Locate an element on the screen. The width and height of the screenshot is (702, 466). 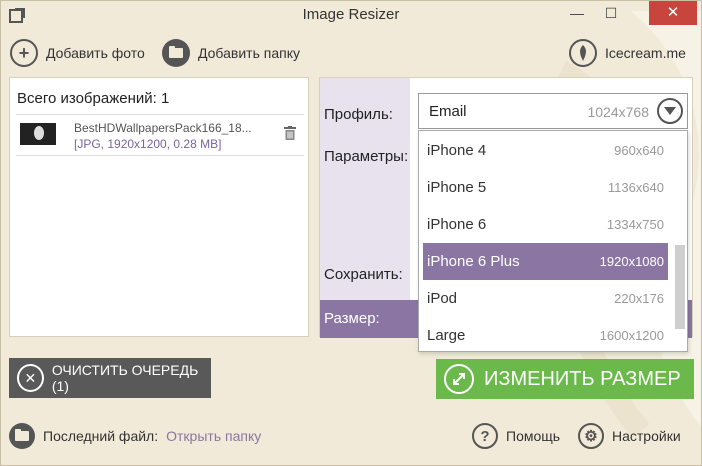
title-bar: Image Resizer — ☐ ✕ is located at coordinates (351, 16).